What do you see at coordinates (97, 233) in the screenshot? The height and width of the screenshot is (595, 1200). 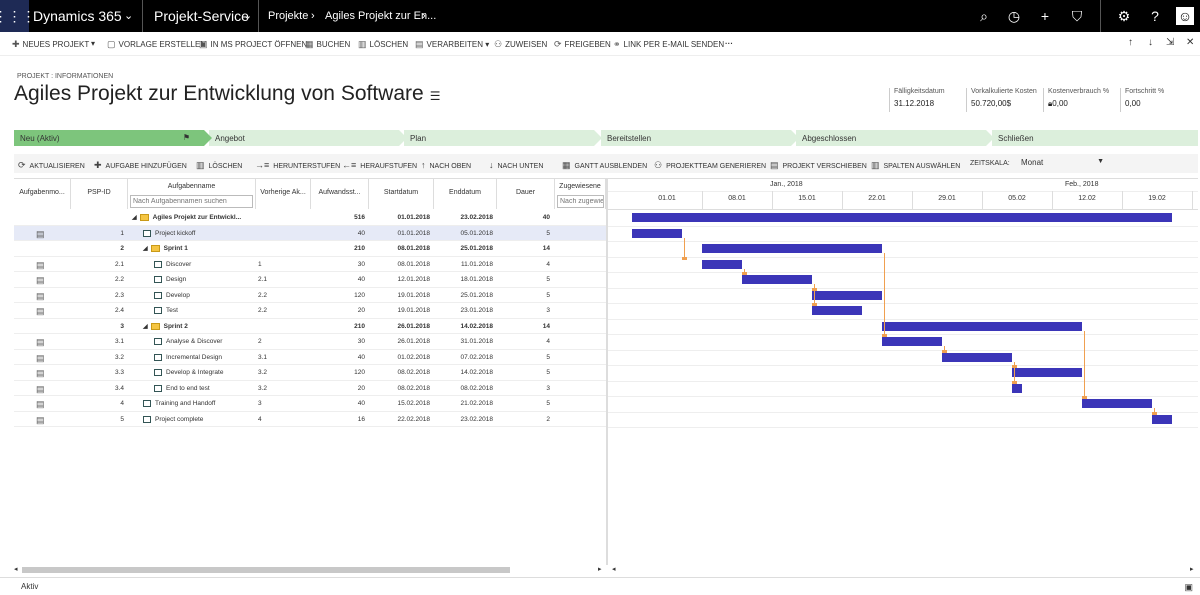 I see `psp-id-cell: 1` at bounding box center [97, 233].